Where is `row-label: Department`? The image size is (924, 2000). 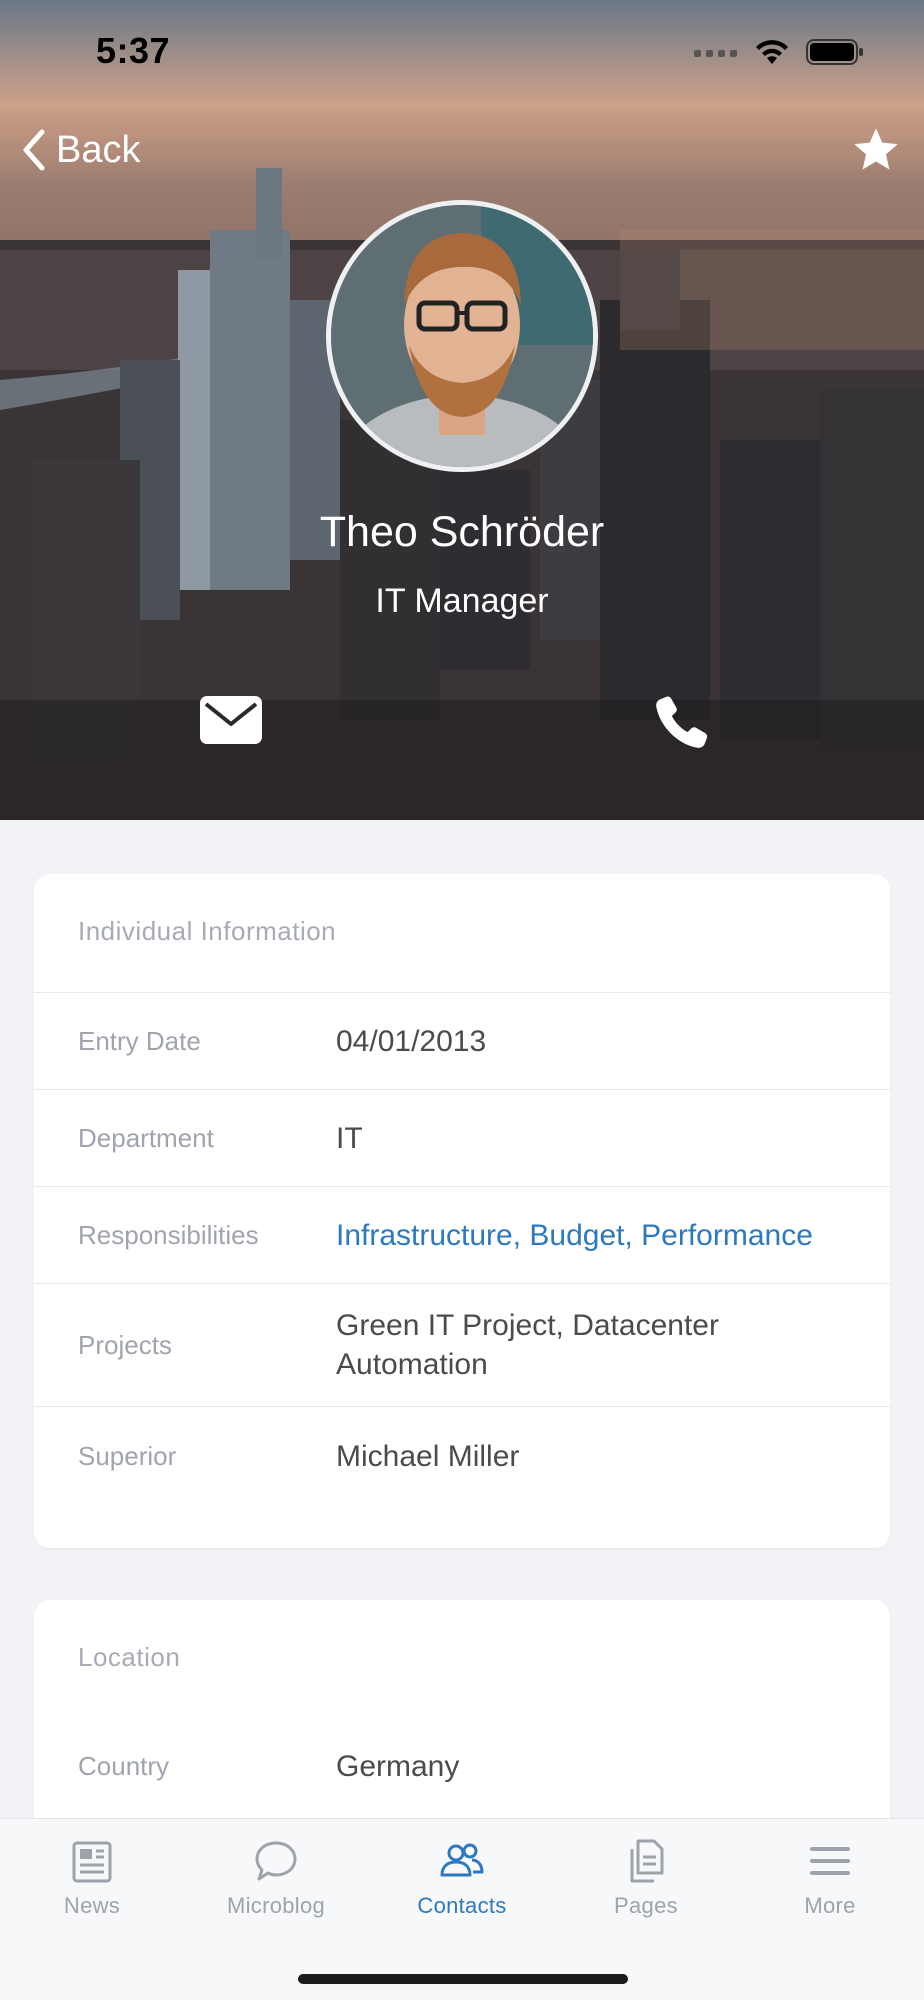
row-label: Department is located at coordinates (146, 1137).